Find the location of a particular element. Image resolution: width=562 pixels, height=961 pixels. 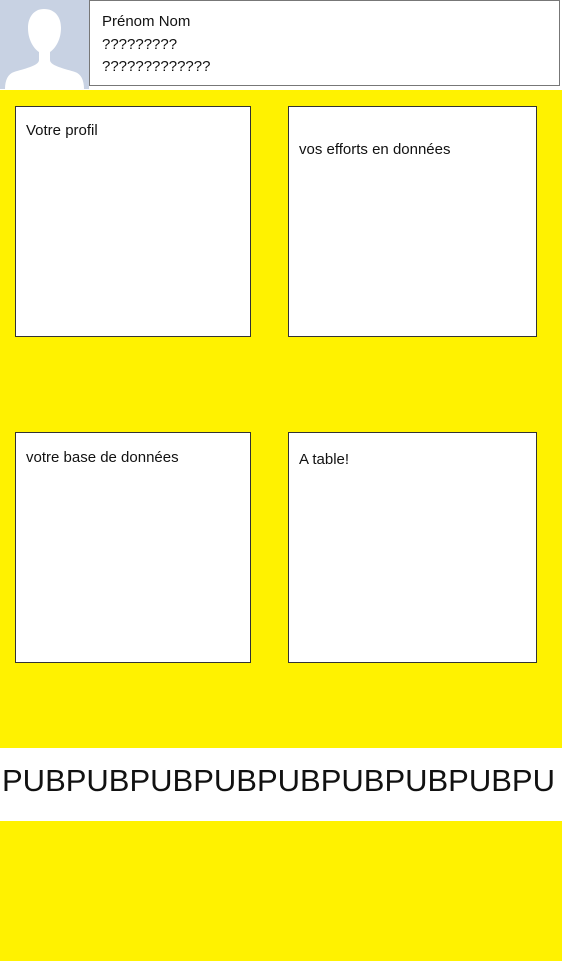

table-card: A table! is located at coordinates (412, 547).